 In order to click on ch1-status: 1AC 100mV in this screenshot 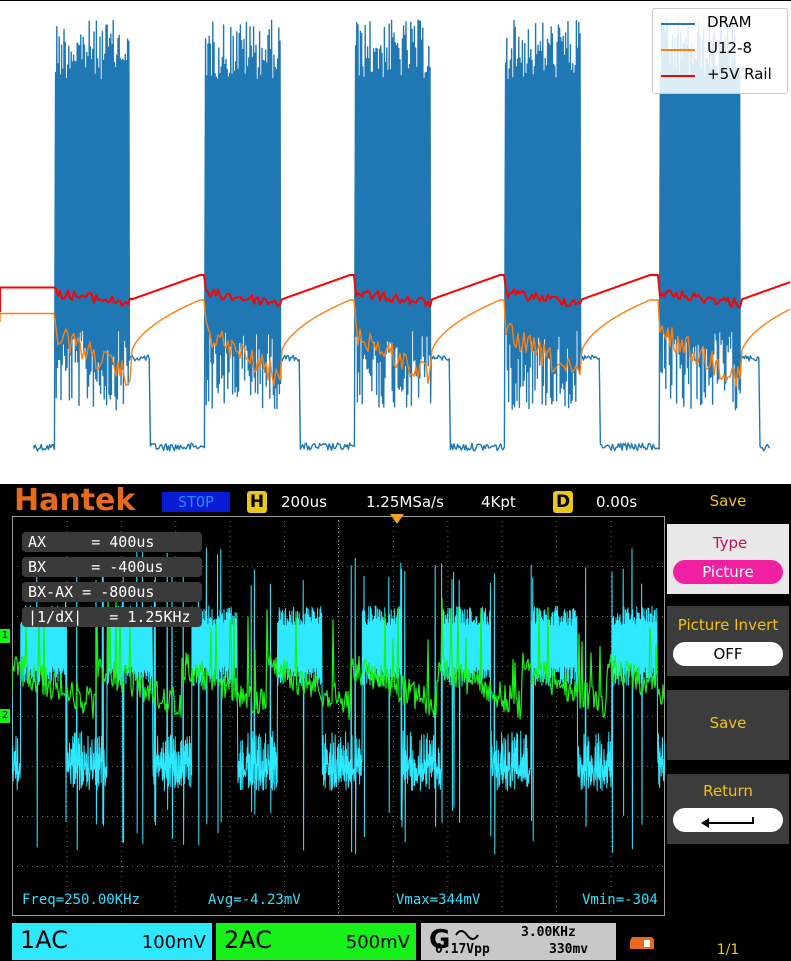, I will do `click(112, 941)`.